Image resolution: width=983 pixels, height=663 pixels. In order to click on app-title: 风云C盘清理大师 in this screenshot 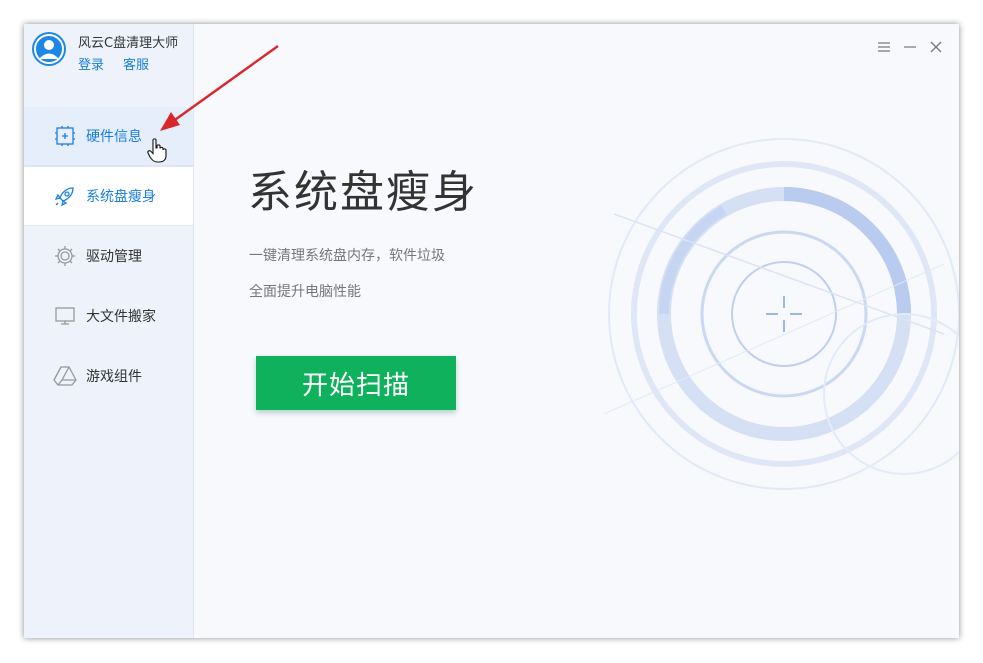, I will do `click(128, 43)`.